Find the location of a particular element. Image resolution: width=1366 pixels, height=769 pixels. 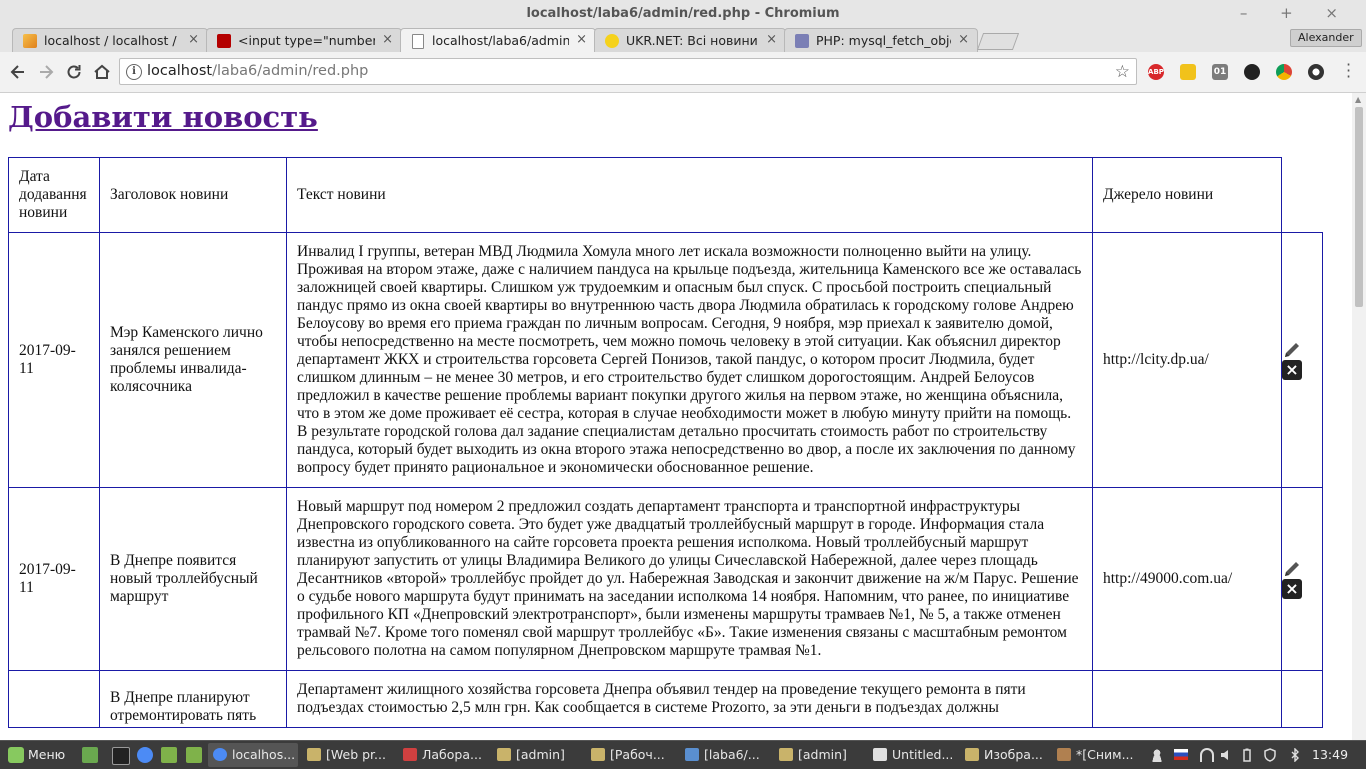

row-source: http://lcity.dp.ua/ is located at coordinates (1187, 360).